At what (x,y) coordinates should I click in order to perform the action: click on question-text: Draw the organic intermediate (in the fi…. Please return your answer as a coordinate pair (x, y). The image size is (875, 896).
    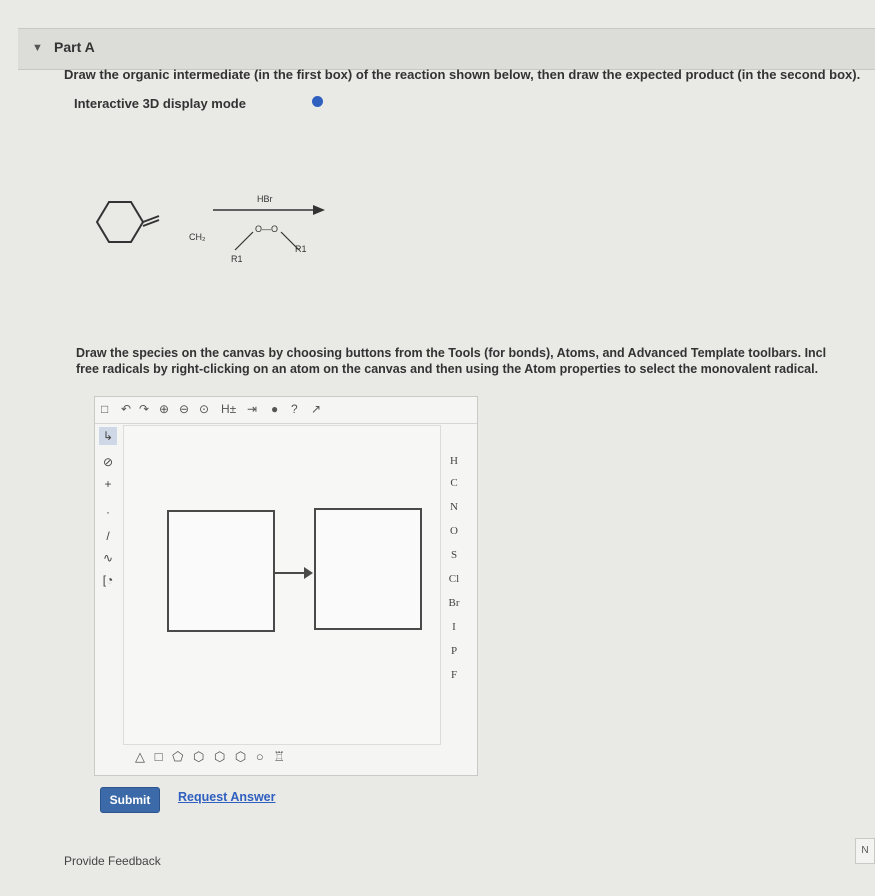
    Looking at the image, I should click on (462, 74).